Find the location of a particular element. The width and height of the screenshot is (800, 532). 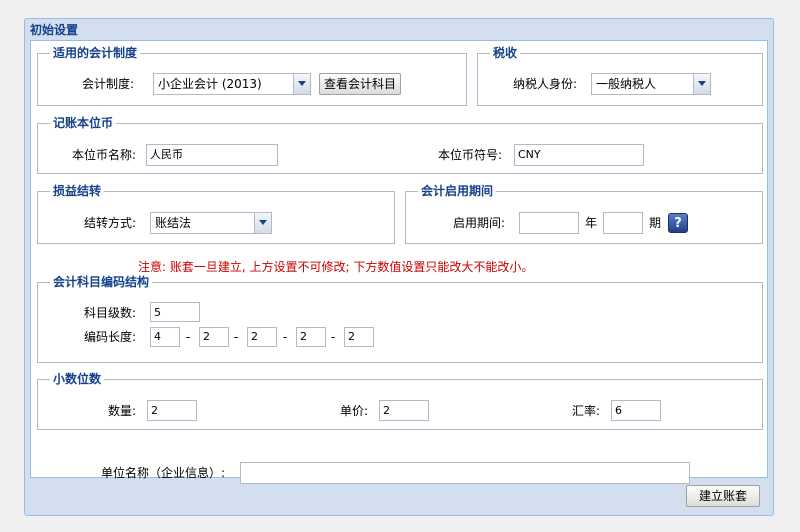

quantity-decimals-input: 2 is located at coordinates (172, 410).